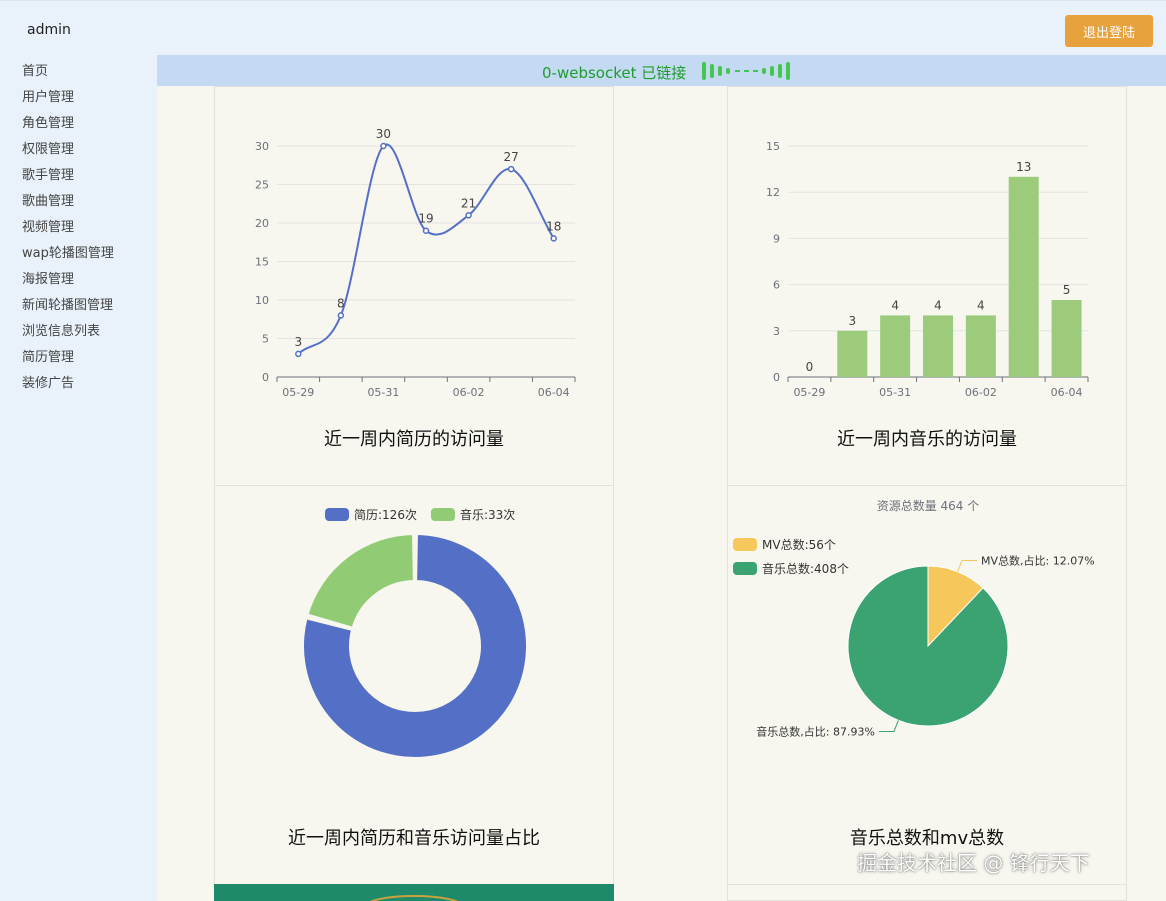 This screenshot has height=901, width=1166. What do you see at coordinates (614, 73) in the screenshot?
I see `websocket-status-text: 0-websocket 已链接` at bounding box center [614, 73].